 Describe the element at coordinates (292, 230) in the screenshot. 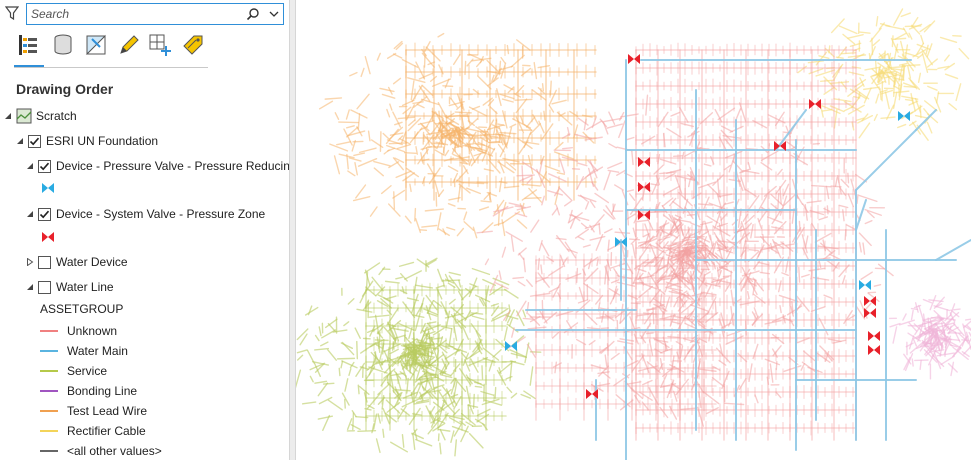

I see `pane-splitter` at that location.